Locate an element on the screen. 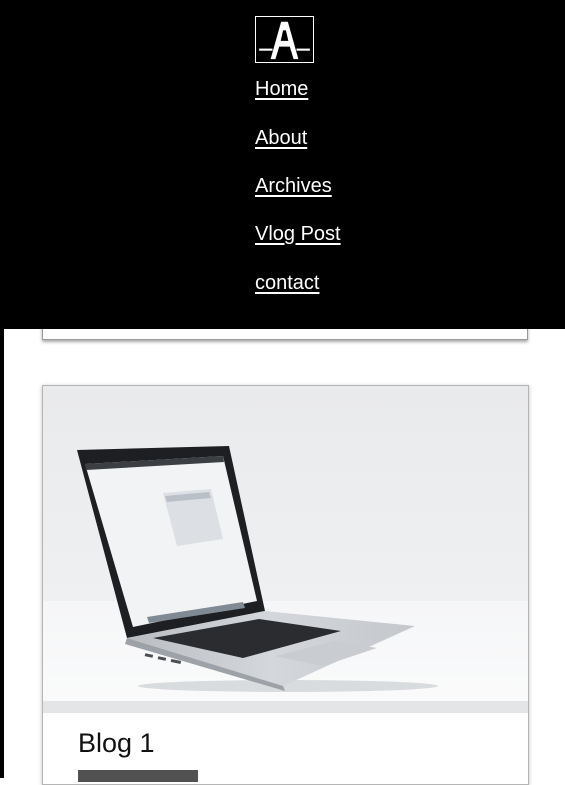 The width and height of the screenshot is (565, 785). nav-link-archives: Archives is located at coordinates (293, 186).